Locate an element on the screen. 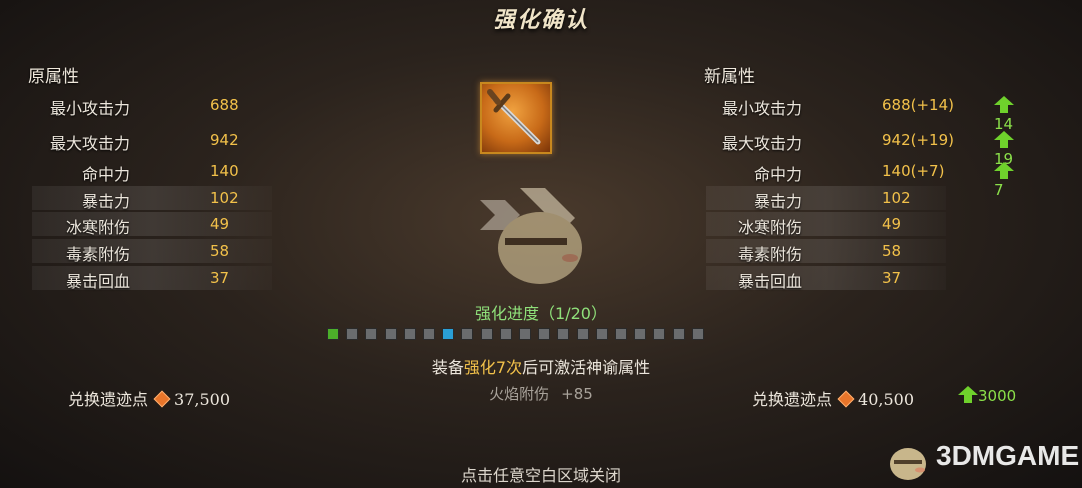  stat-row: 最小攻击力 688(+14) 14 is located at coordinates (860, 113).